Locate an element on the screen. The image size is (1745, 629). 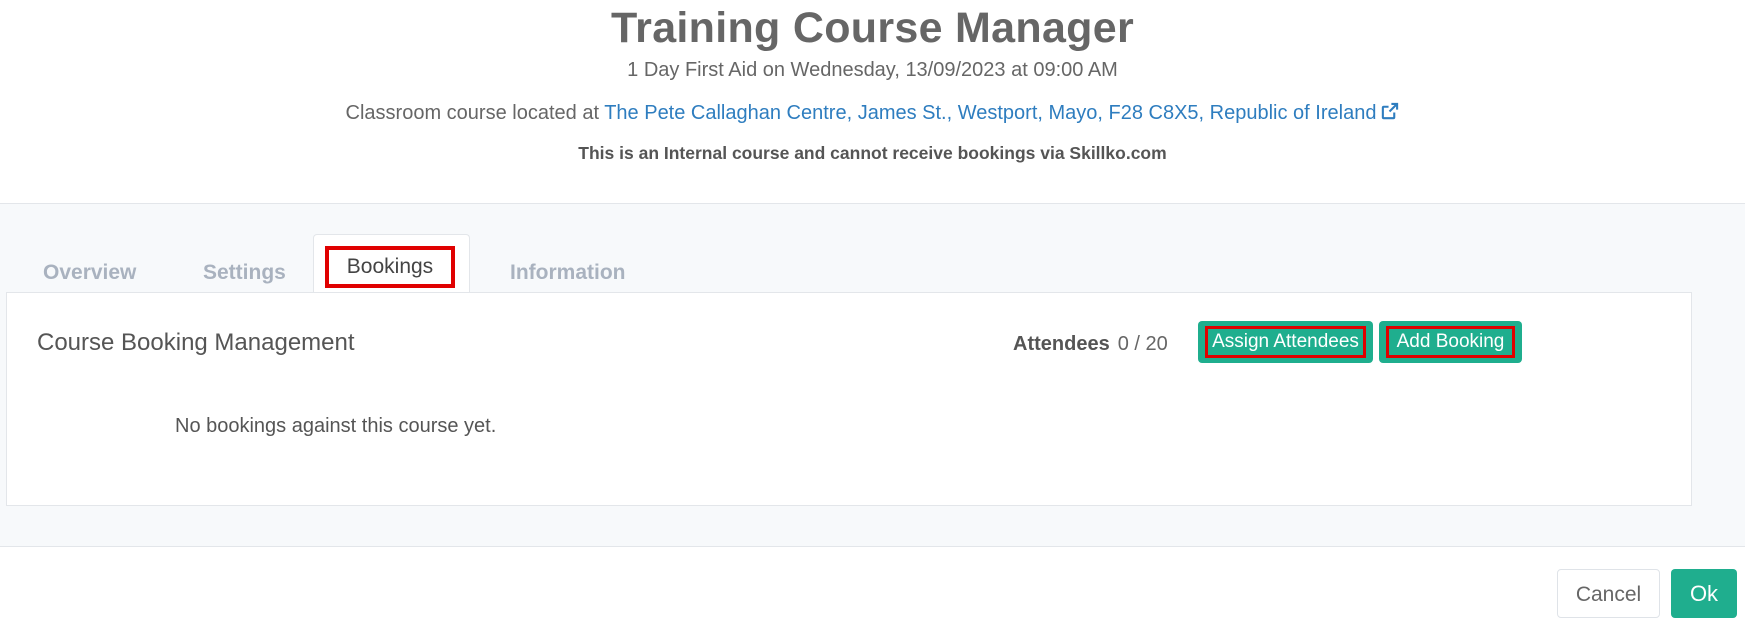
assign-attendees-label: Assign Attendees is located at coordinates (1285, 342).